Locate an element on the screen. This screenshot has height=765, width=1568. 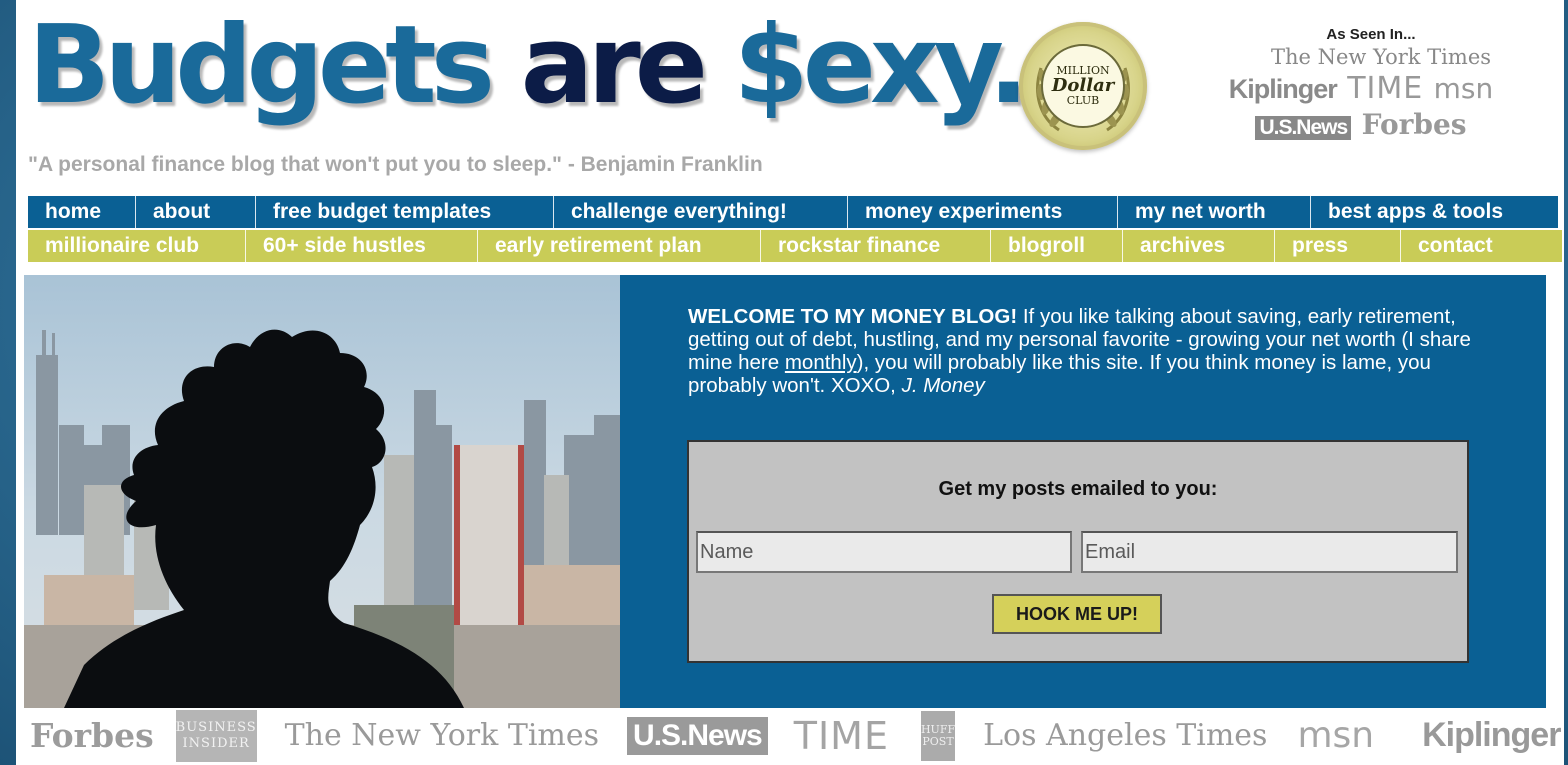
nav-item-blogroll: blogroll is located at coordinates (1057, 246).